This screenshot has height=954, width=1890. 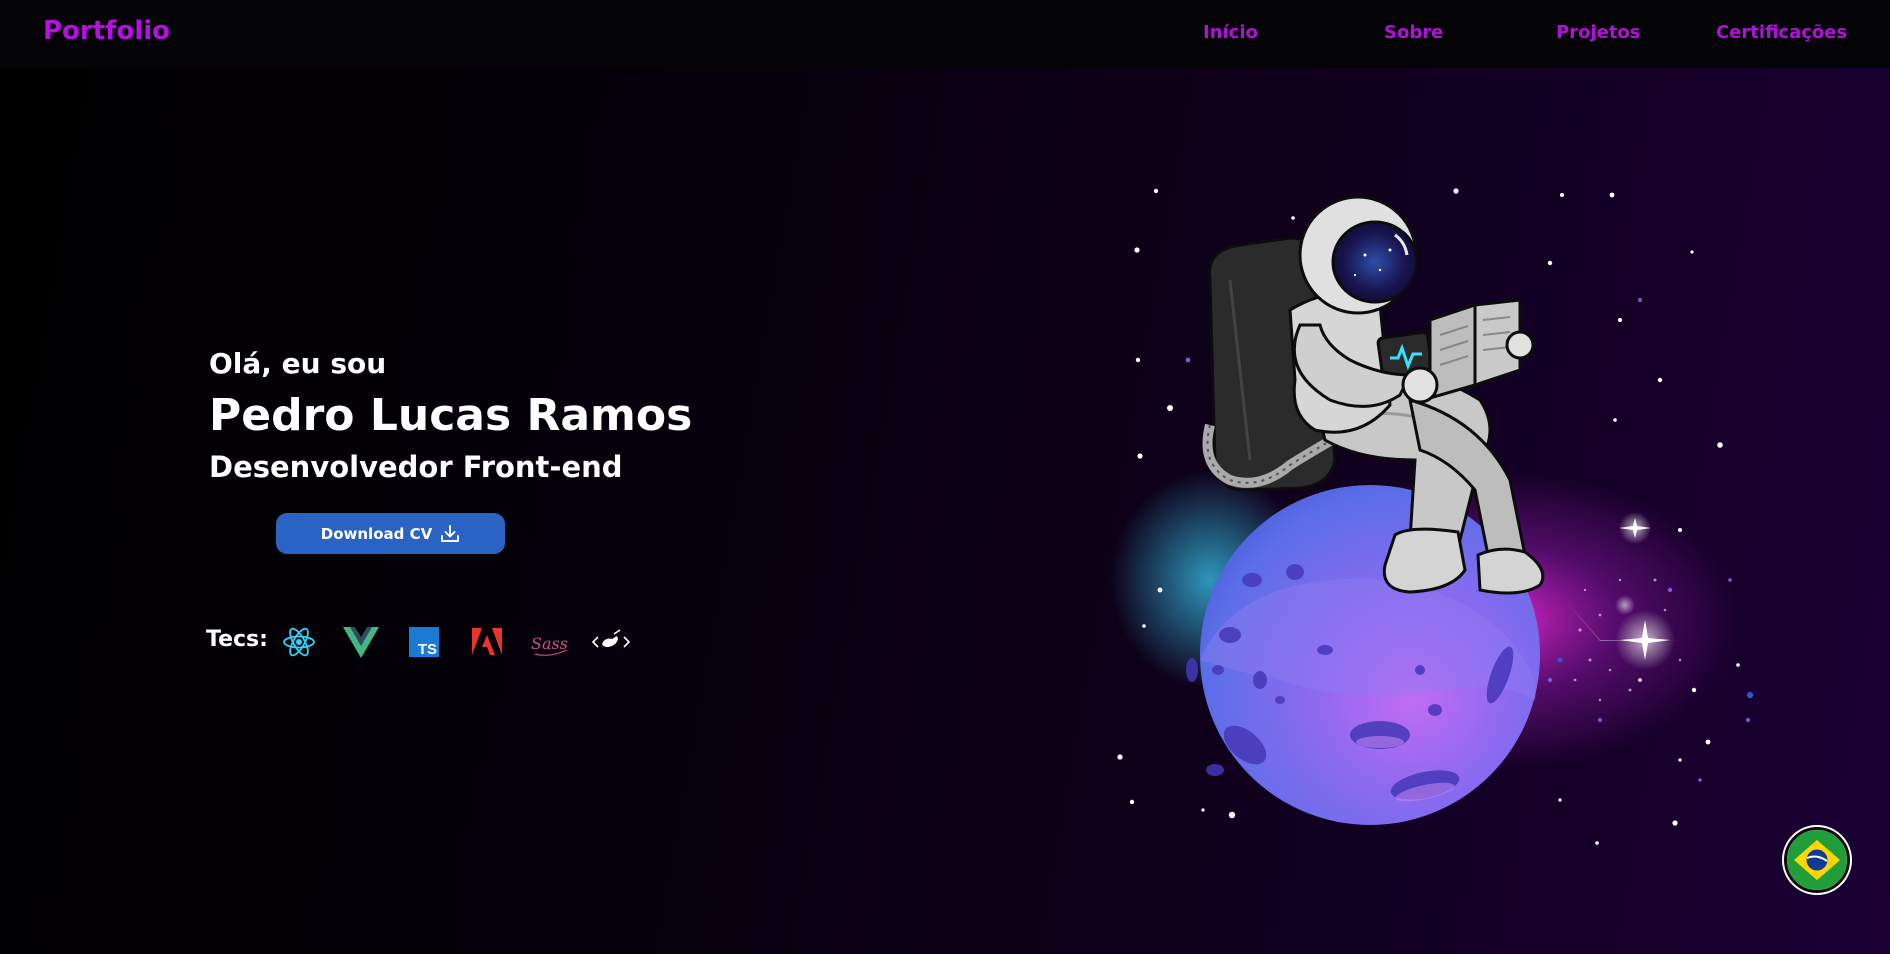 I want to click on sass-icon: Sass, so click(x=549, y=642).